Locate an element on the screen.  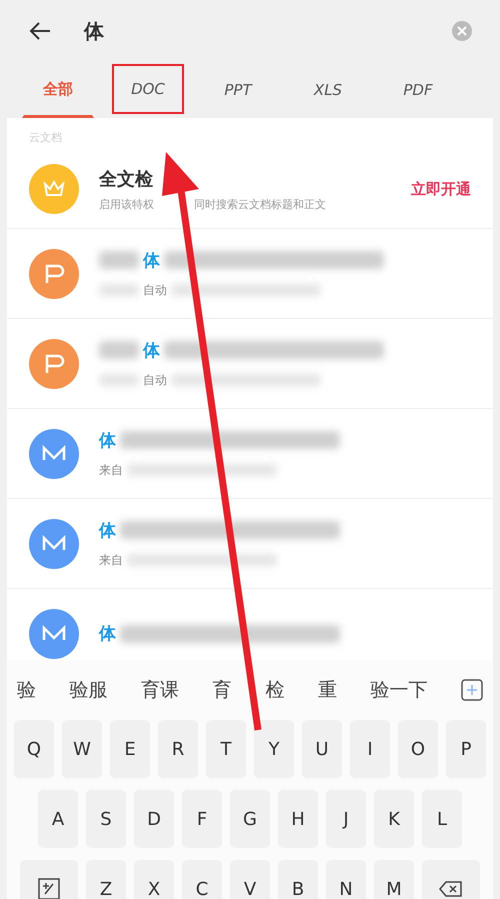
candidate-word: 育 is located at coordinates (222, 690).